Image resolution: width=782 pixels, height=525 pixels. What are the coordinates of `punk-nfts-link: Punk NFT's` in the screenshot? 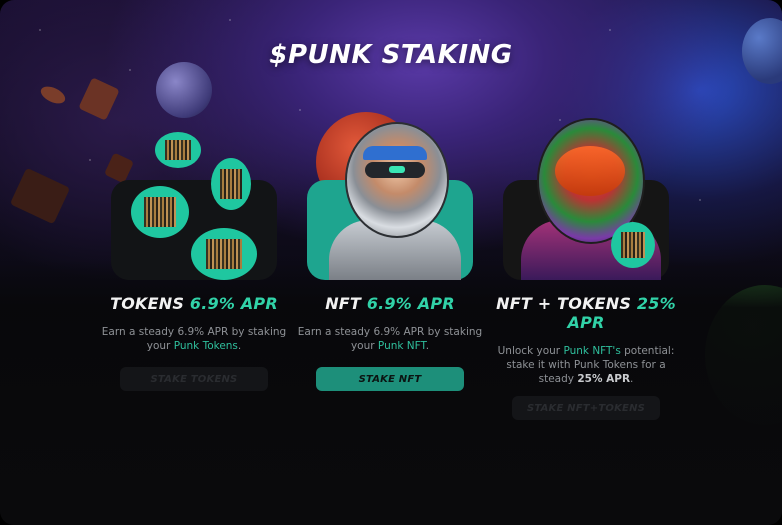 It's located at (591, 351).